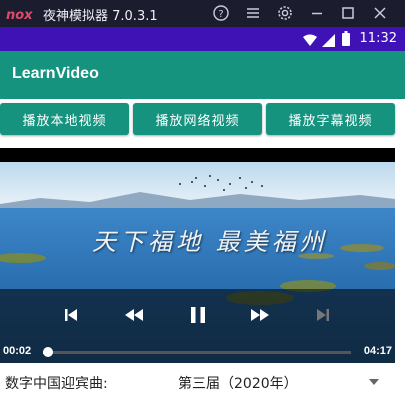  I want to click on fast-forward-icon, so click(260, 315).